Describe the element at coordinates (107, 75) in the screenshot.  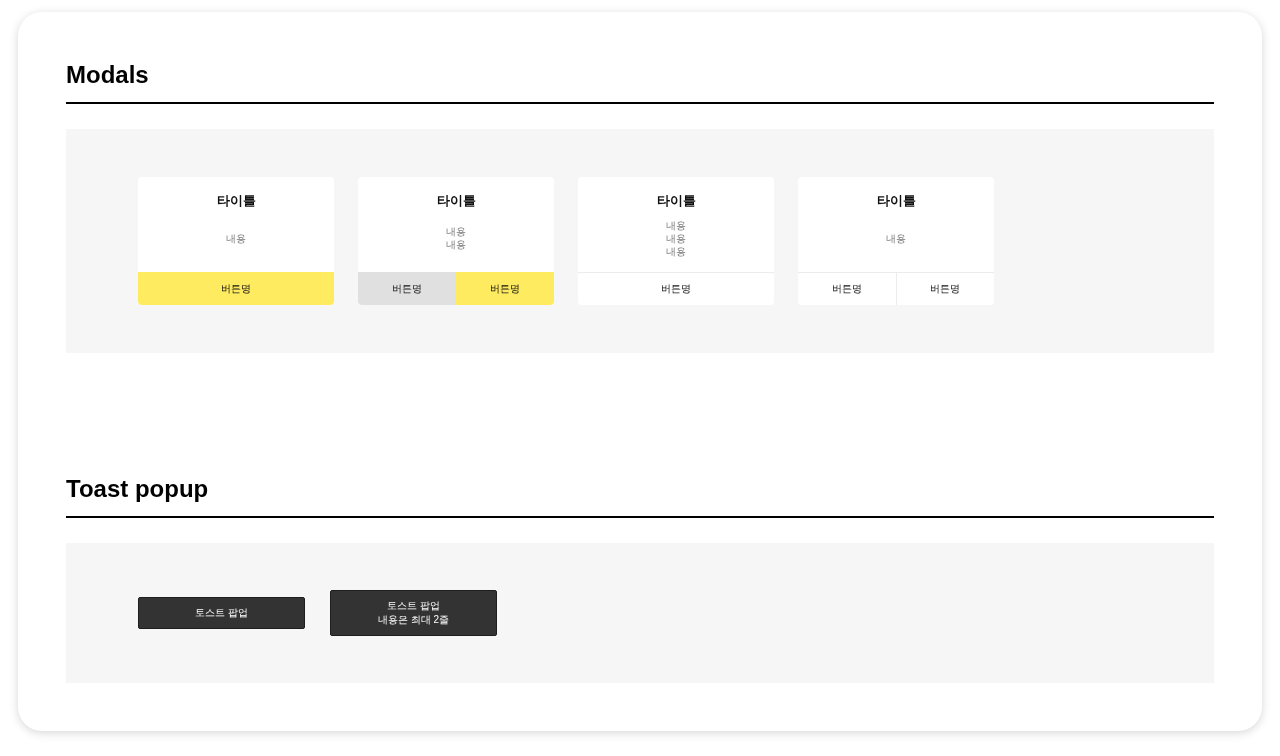
I see `section-title: Modals` at that location.